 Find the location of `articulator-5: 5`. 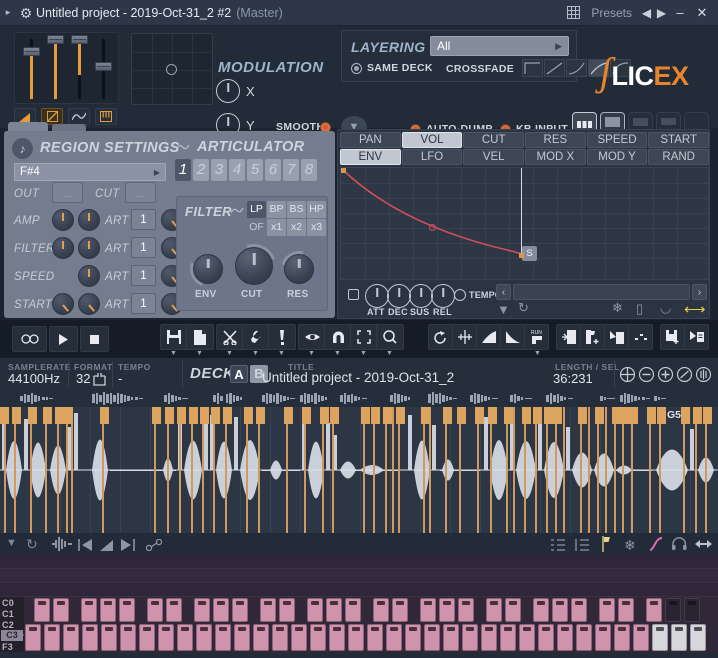

articulator-5: 5 is located at coordinates (255, 170).